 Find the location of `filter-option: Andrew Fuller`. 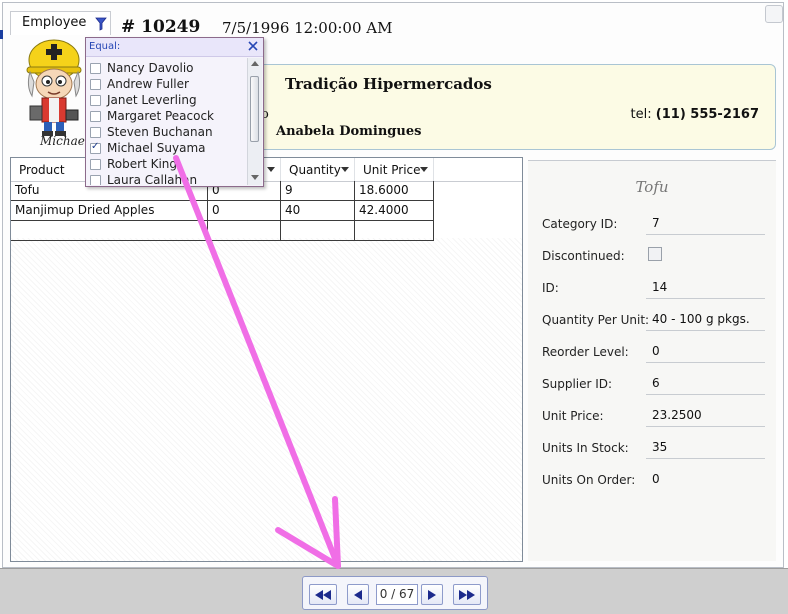

filter-option: Andrew Fuller is located at coordinates (166, 84).